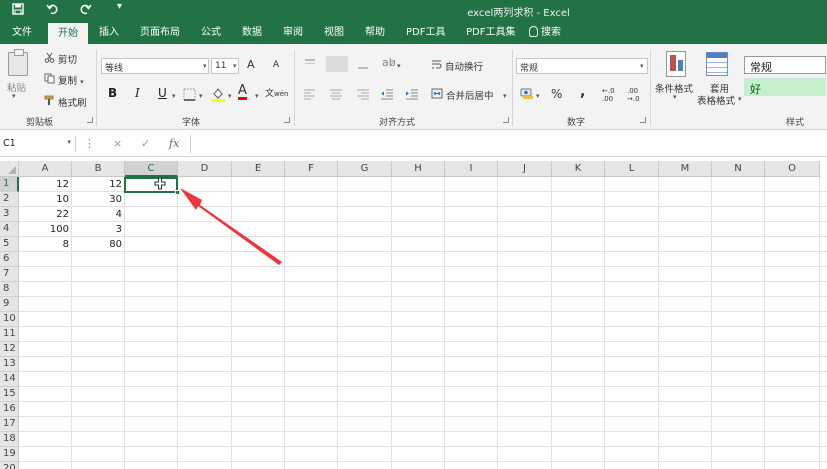 The height and width of the screenshot is (469, 827). What do you see at coordinates (60, 59) in the screenshot?
I see `cut-button: 剪切` at bounding box center [60, 59].